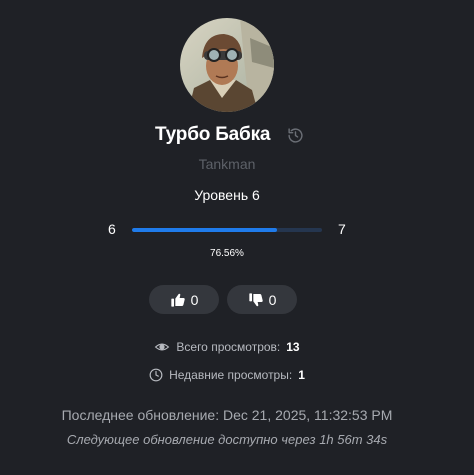  What do you see at coordinates (162, 347) in the screenshot?
I see `eye-icon` at bounding box center [162, 347].